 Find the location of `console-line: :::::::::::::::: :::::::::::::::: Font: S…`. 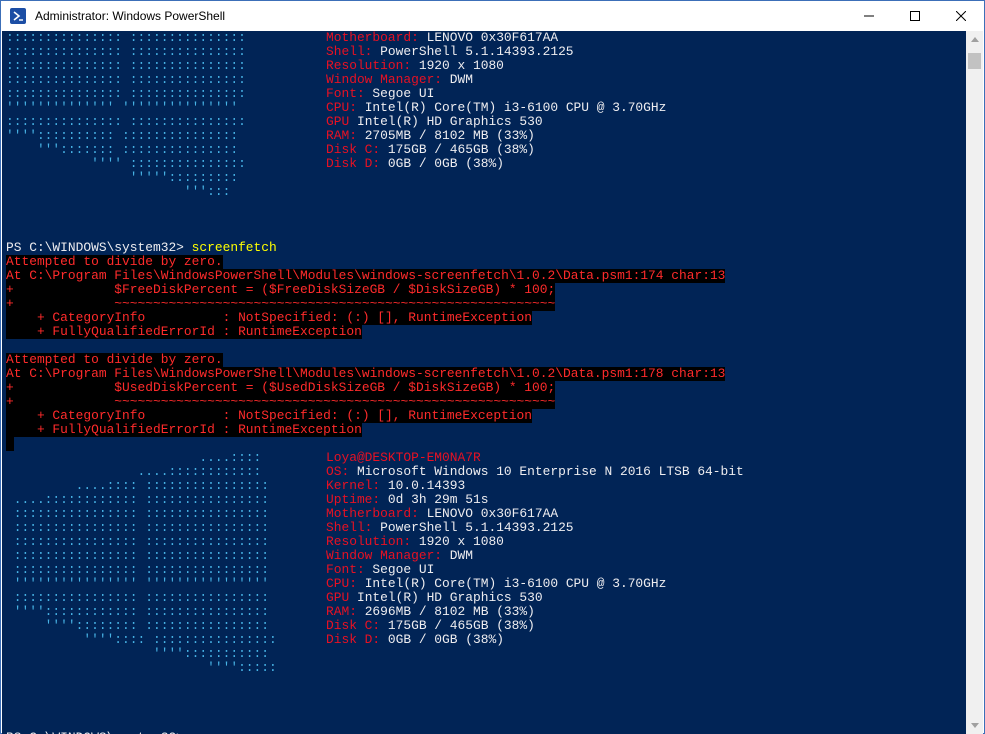

console-line: :::::::::::::::: :::::::::::::::: Font: S… is located at coordinates (375, 570).